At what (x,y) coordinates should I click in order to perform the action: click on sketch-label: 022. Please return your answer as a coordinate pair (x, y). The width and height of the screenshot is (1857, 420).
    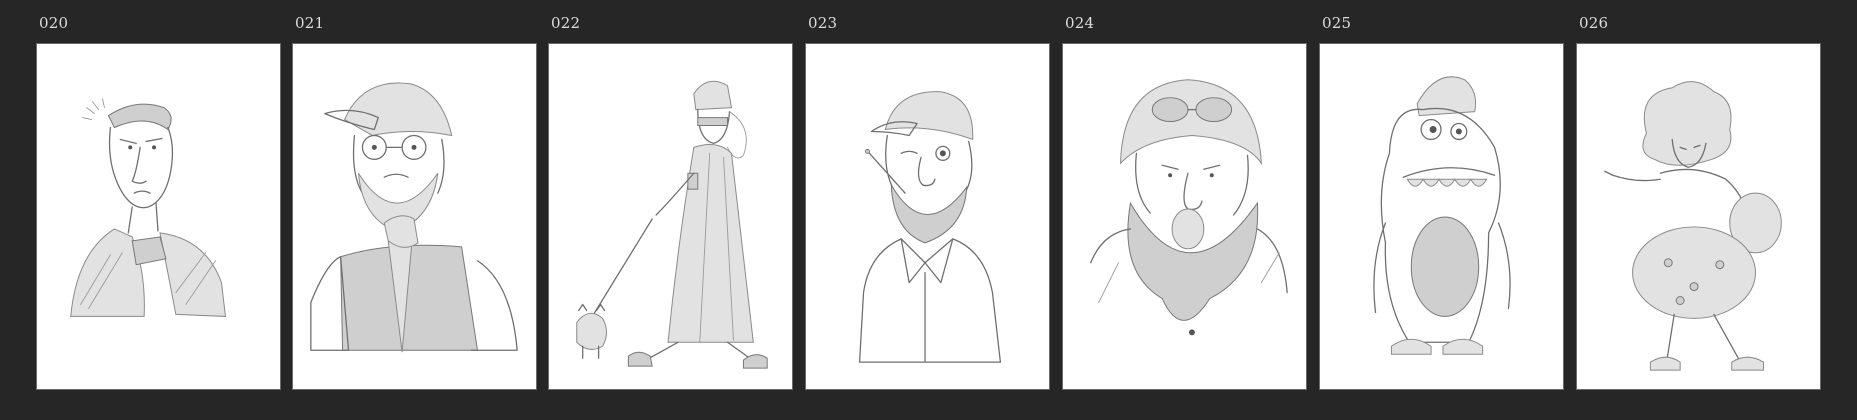
    Looking at the image, I should click on (566, 23).